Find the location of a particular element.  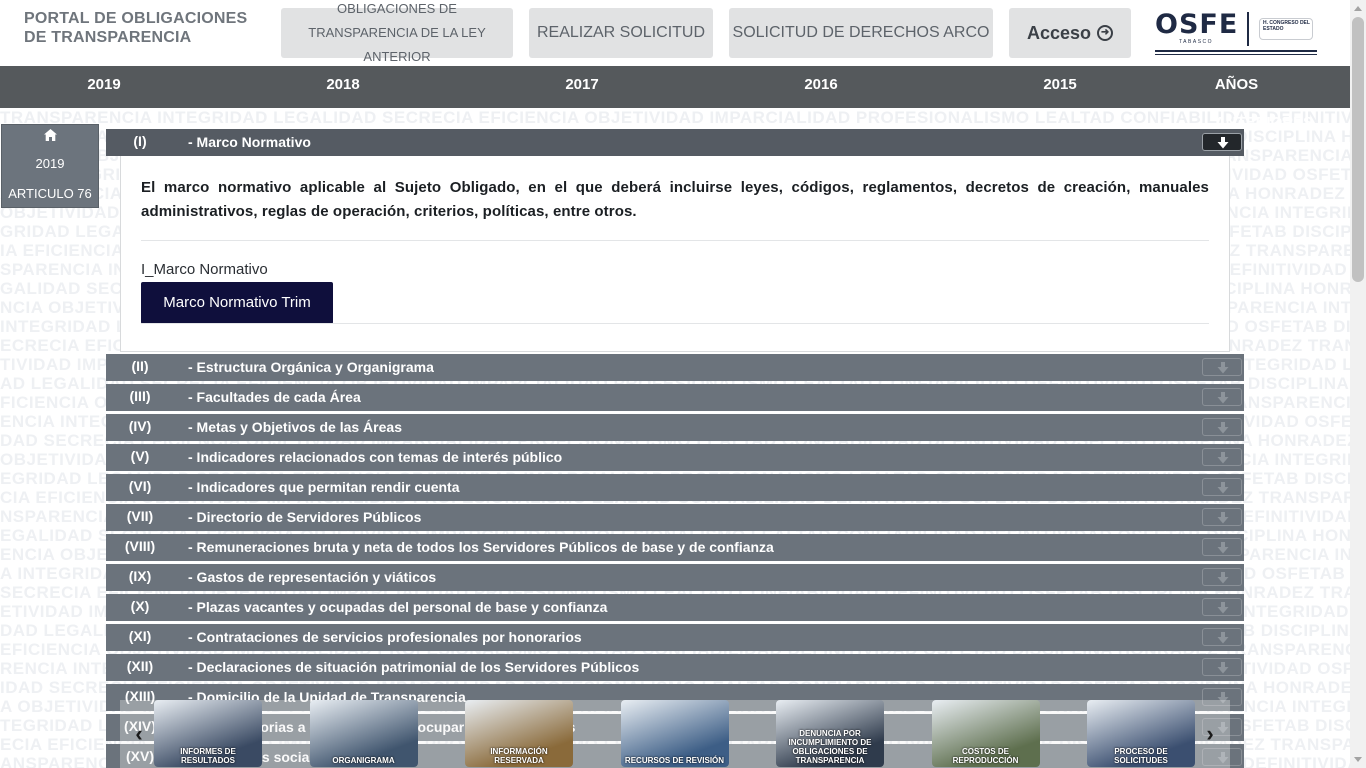

logo-underline-thin is located at coordinates (1236, 54).